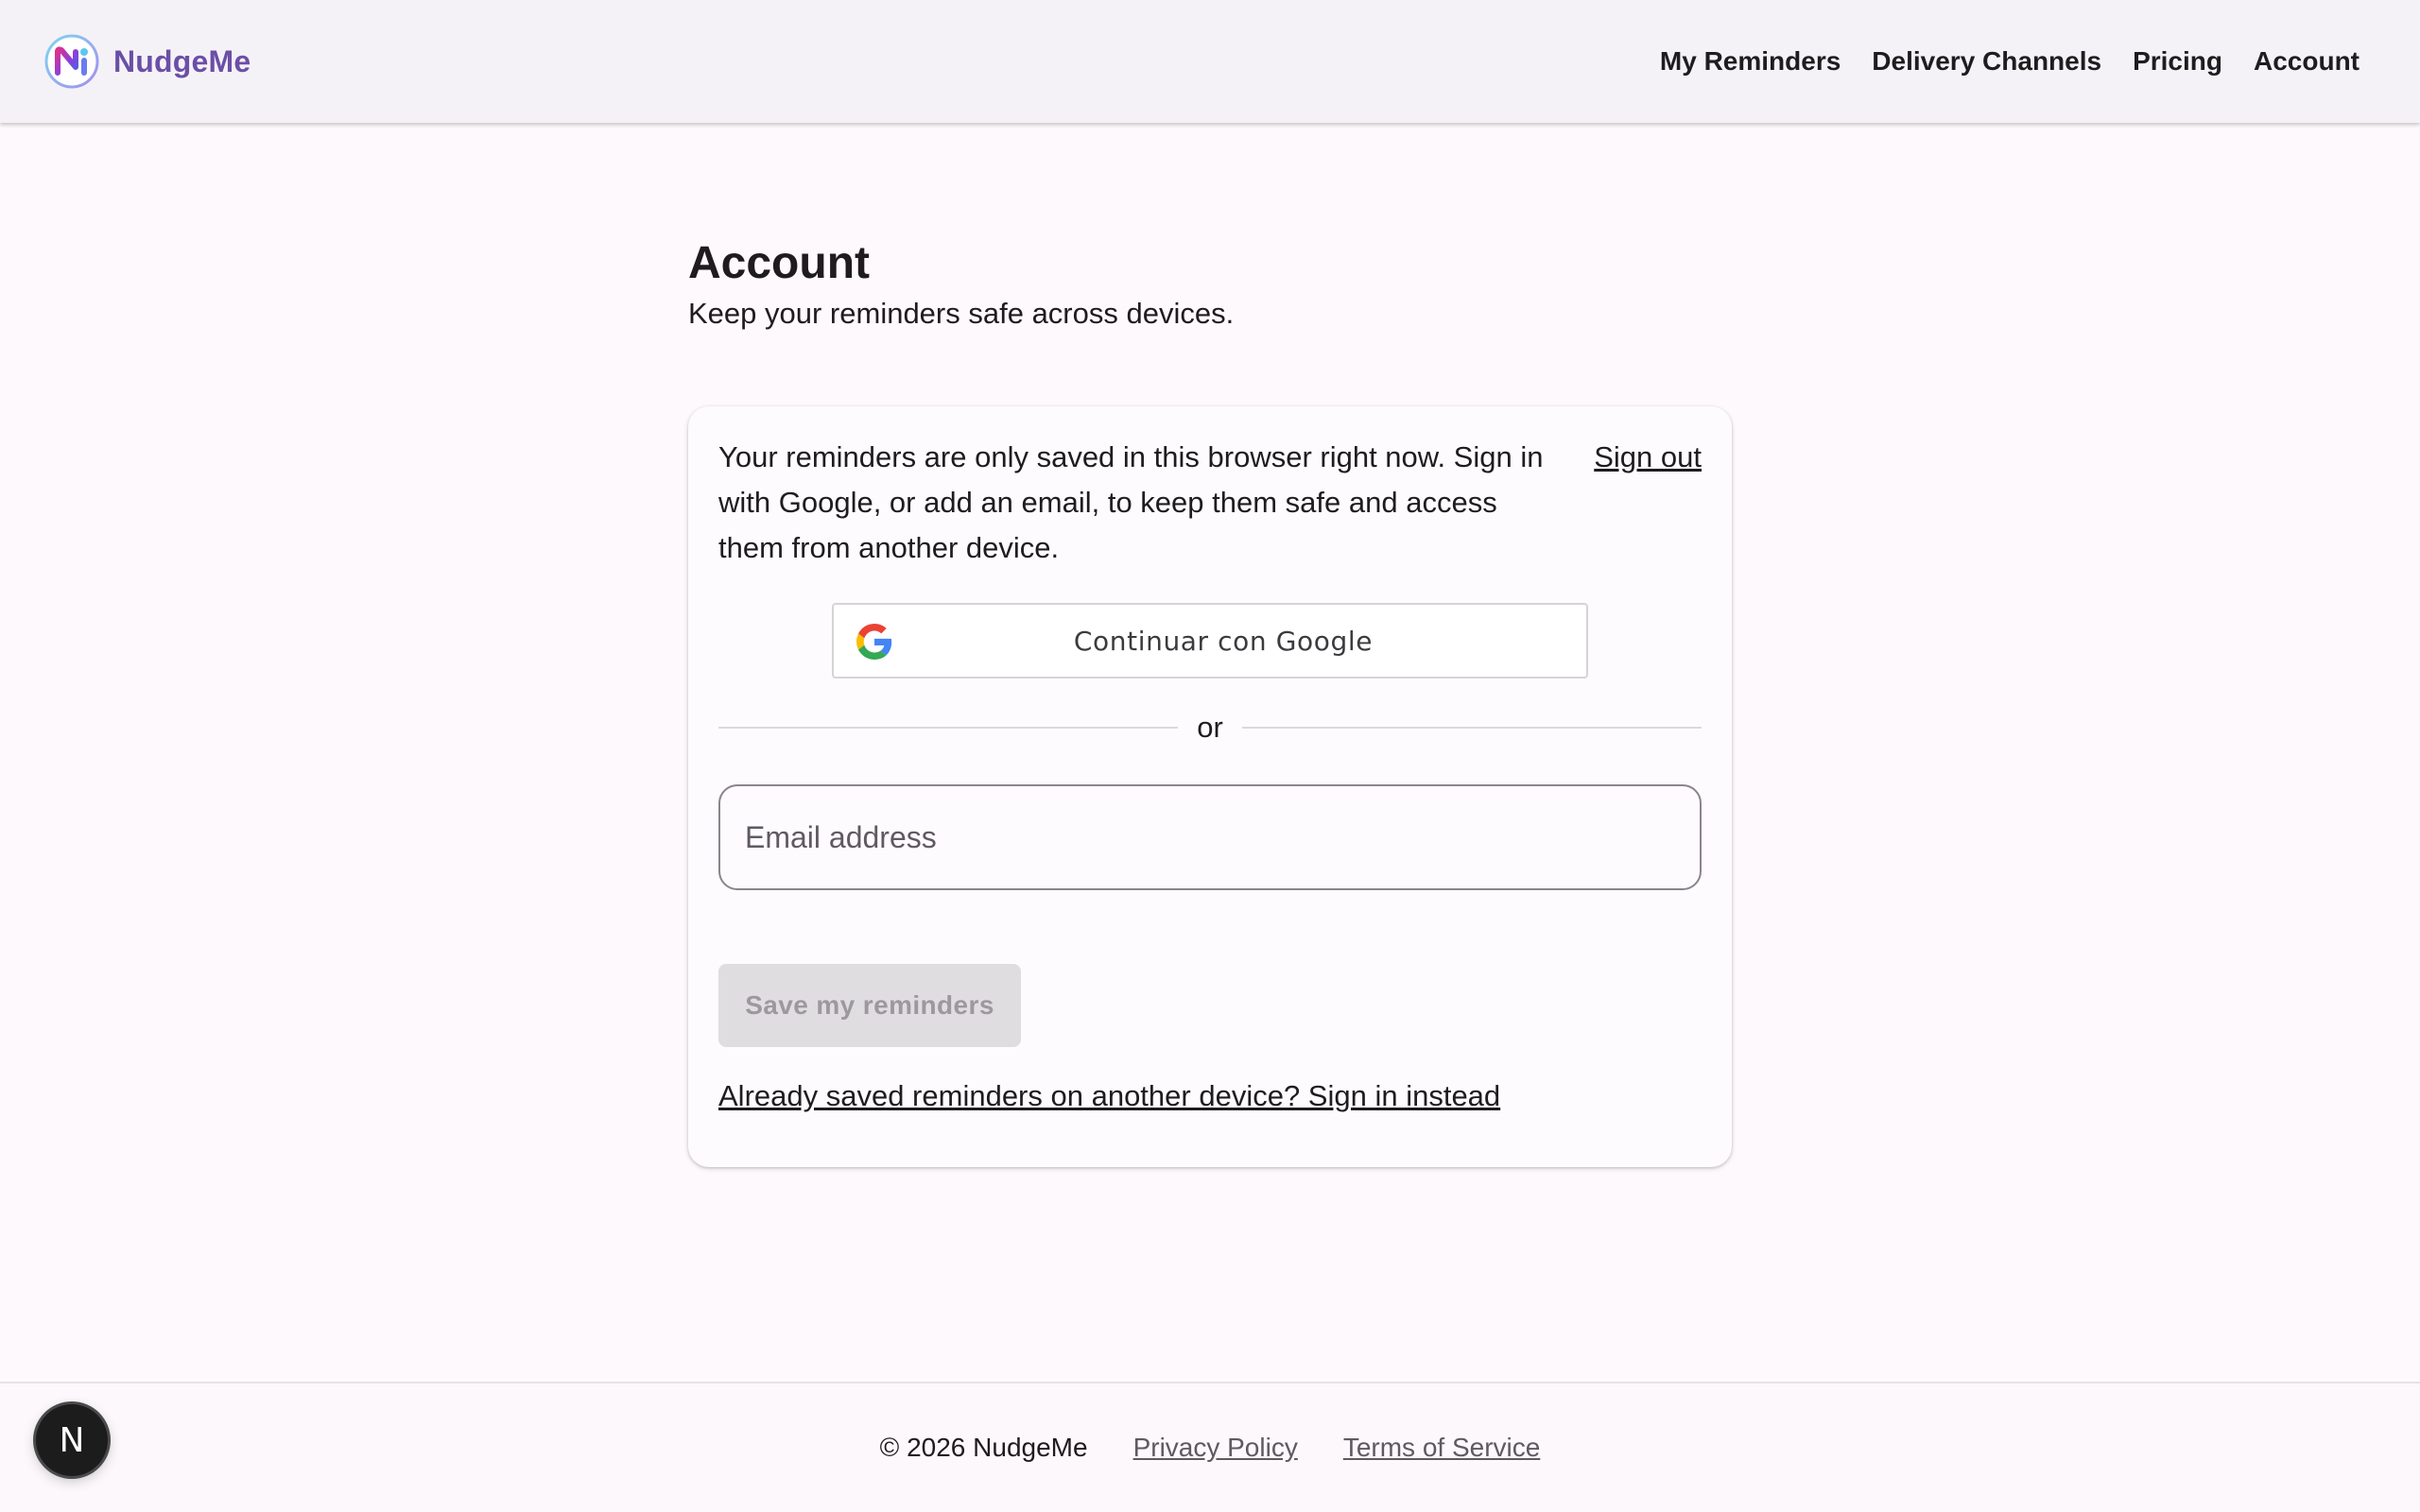 This screenshot has width=2420, height=1512. What do you see at coordinates (1648, 457) in the screenshot?
I see `sign-out-link: Sign out` at bounding box center [1648, 457].